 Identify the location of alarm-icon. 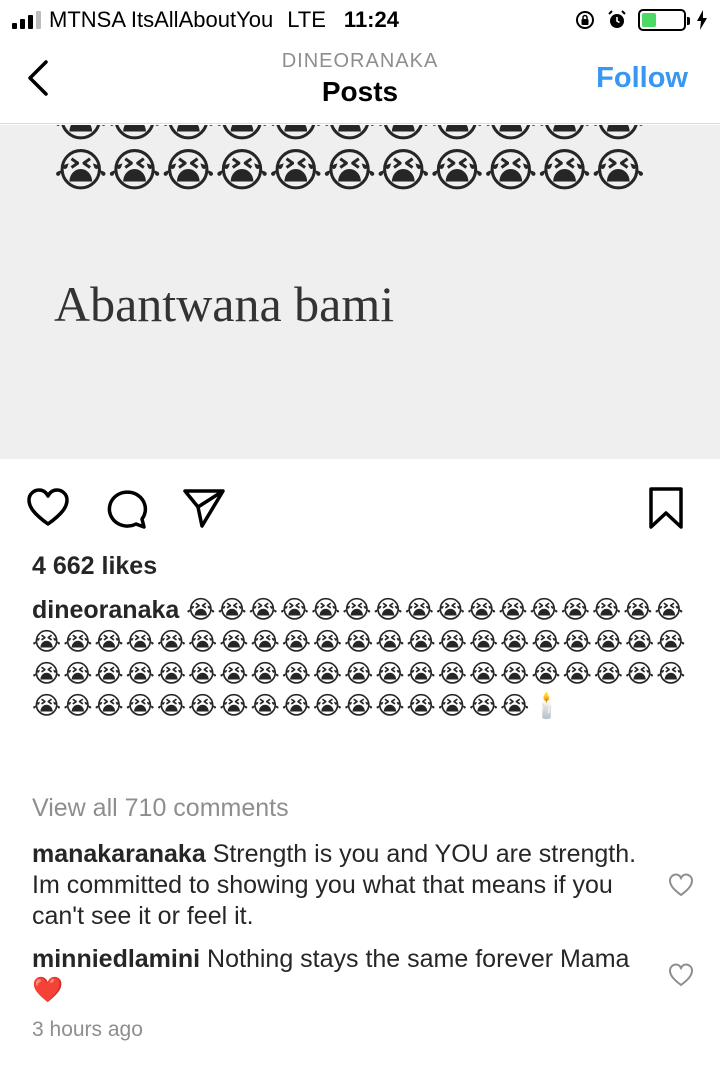
(617, 19).